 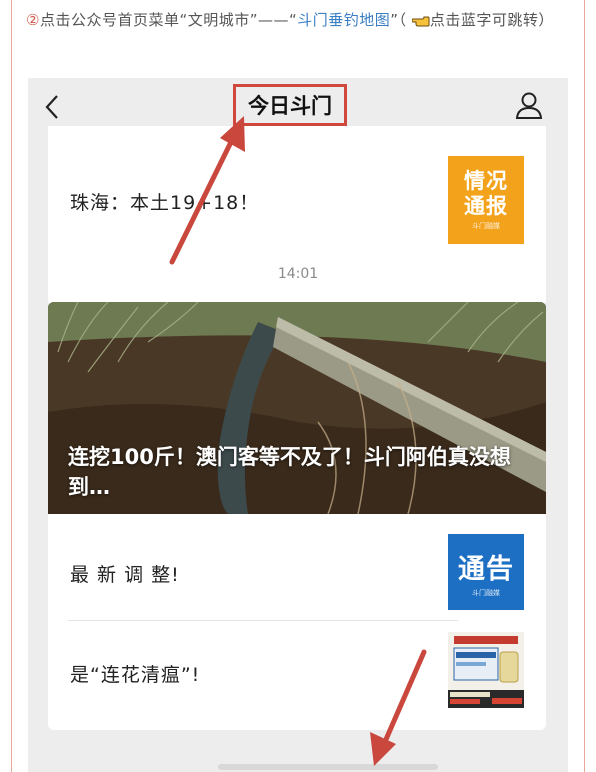 I want to click on timestamp: 14:01, so click(x=298, y=274).